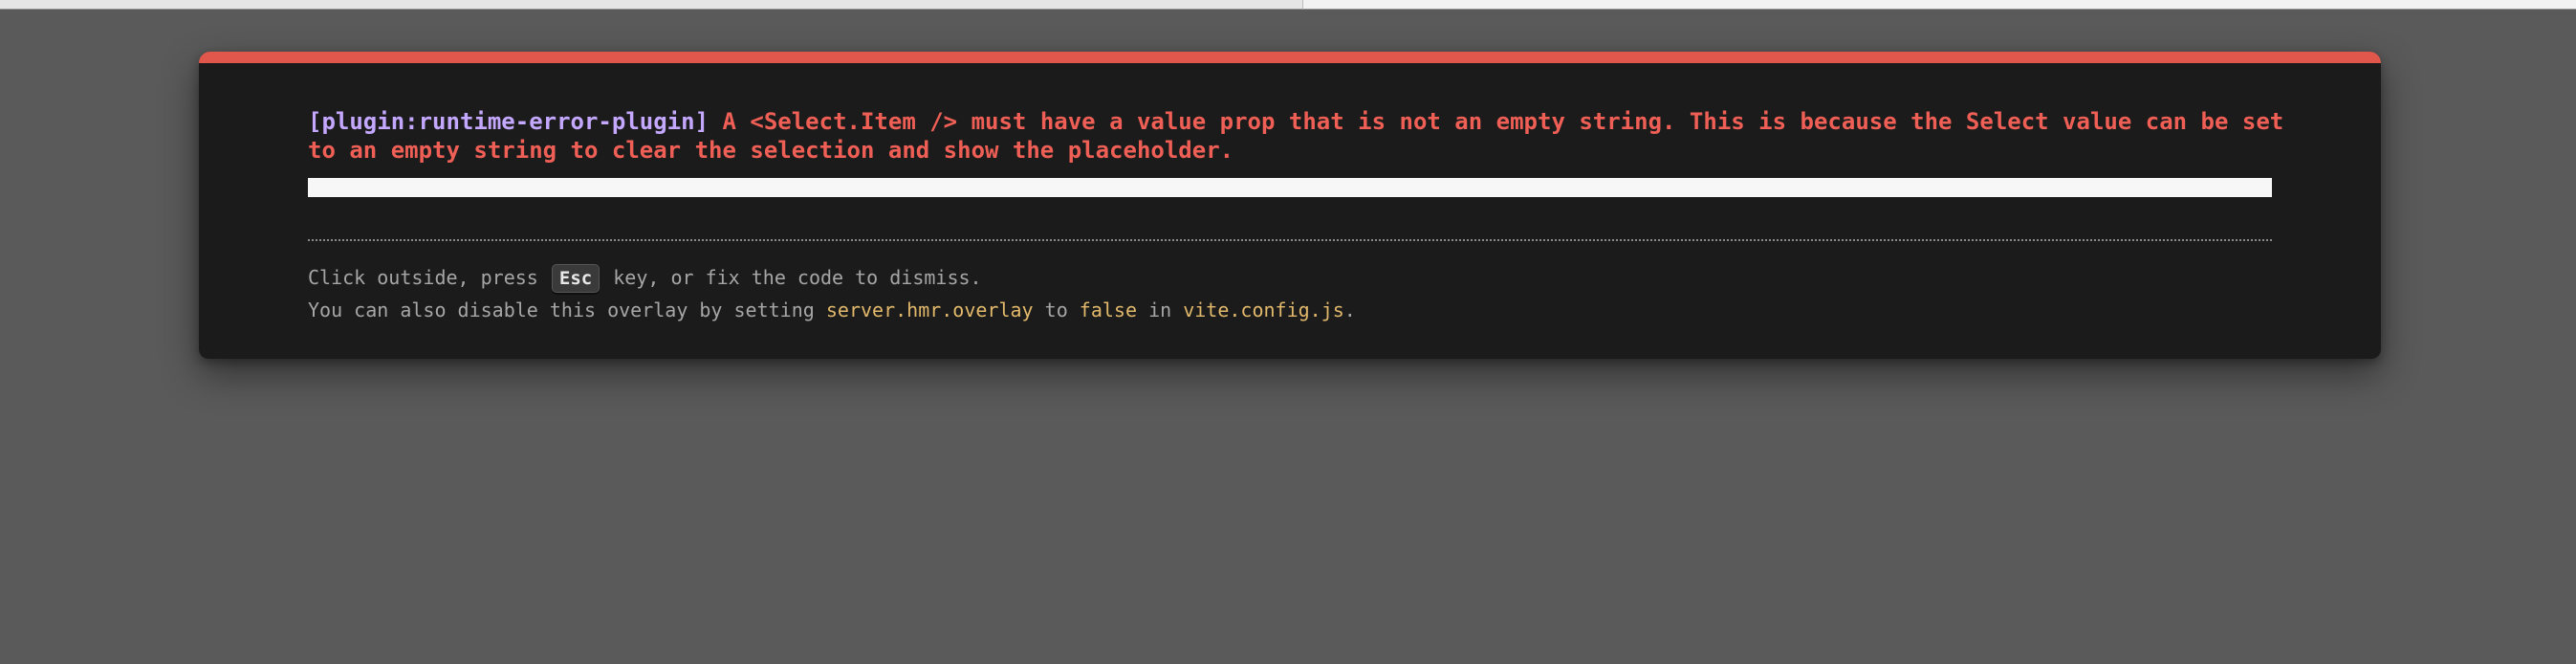 This screenshot has width=2576, height=664. Describe the element at coordinates (1290, 240) in the screenshot. I see `divider` at that location.